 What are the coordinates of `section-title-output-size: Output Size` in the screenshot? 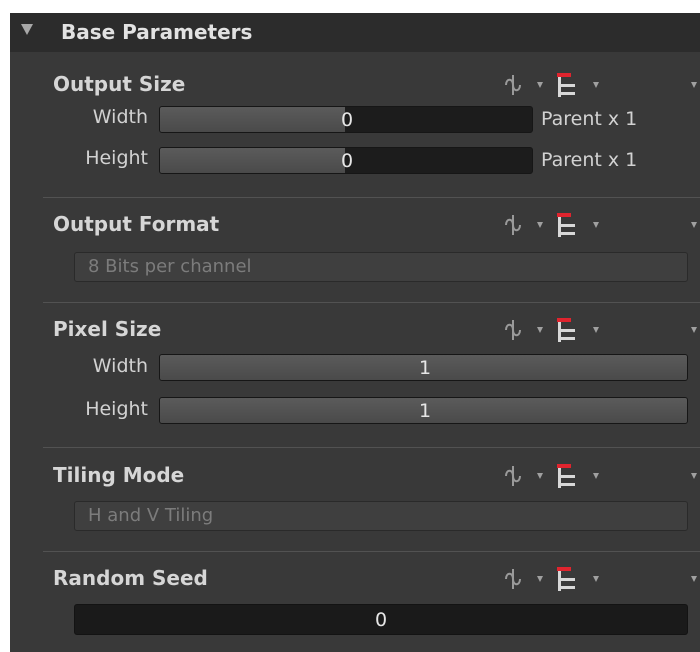 It's located at (119, 84).